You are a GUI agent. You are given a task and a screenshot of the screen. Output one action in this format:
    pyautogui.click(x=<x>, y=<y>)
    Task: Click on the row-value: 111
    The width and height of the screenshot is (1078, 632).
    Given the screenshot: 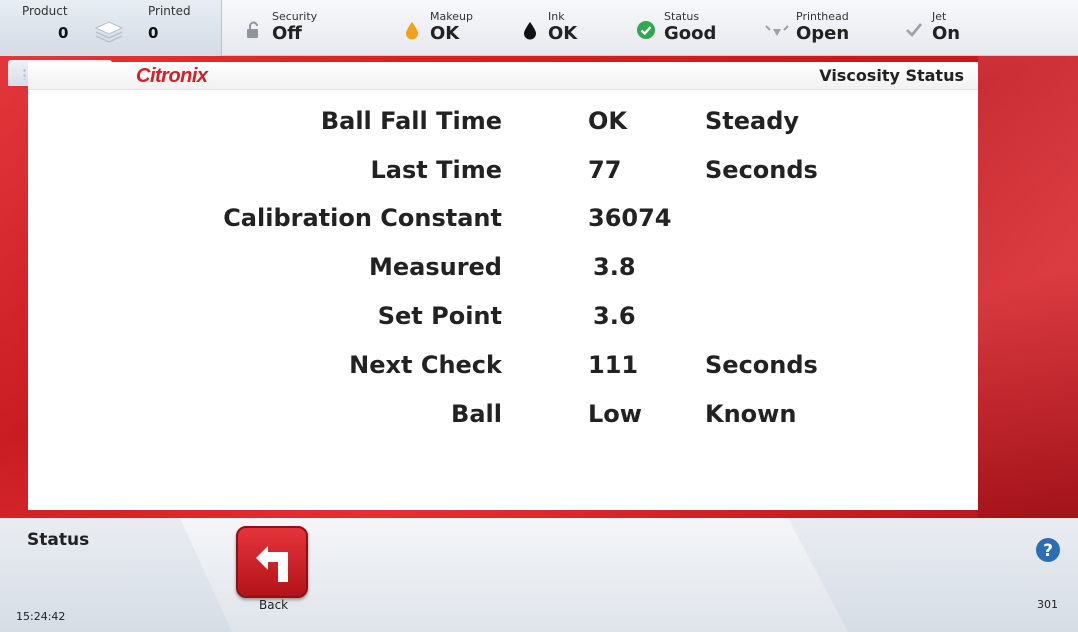 What is the action you would take?
    pyautogui.click(x=613, y=365)
    